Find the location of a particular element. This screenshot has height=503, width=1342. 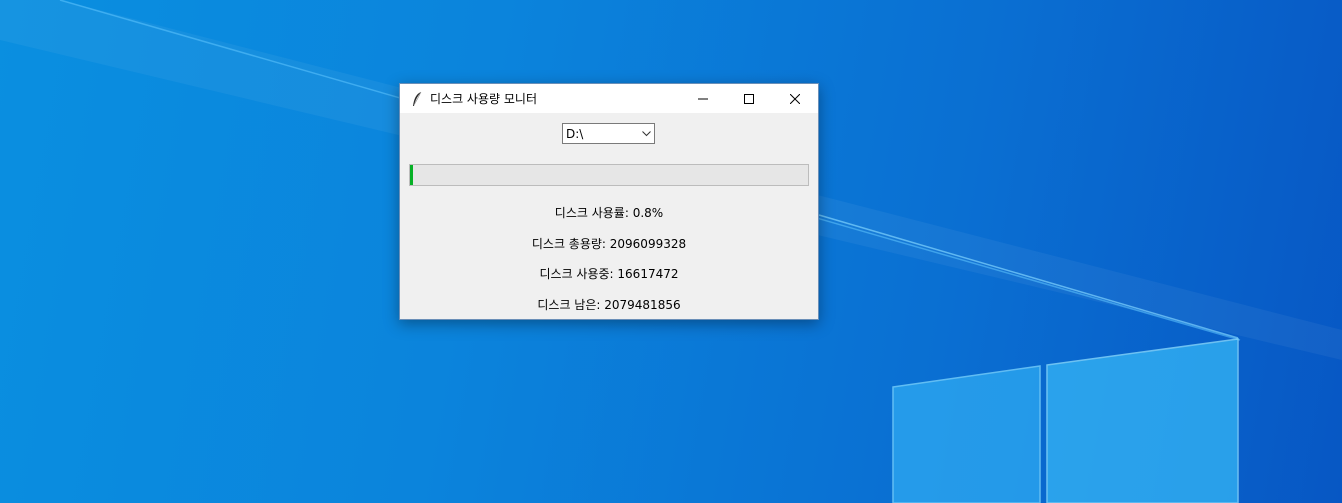

free-space-label: 디스크 남은: 2079481856 is located at coordinates (609, 305).